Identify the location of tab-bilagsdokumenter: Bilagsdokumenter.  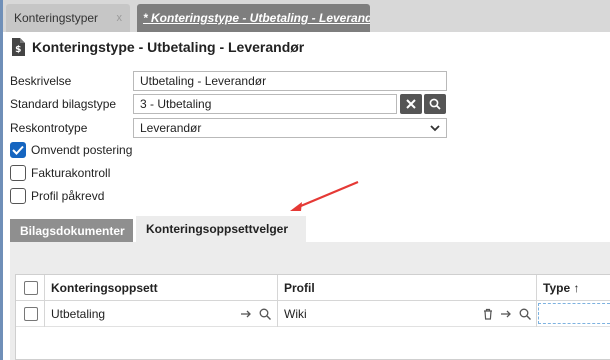
(71, 230).